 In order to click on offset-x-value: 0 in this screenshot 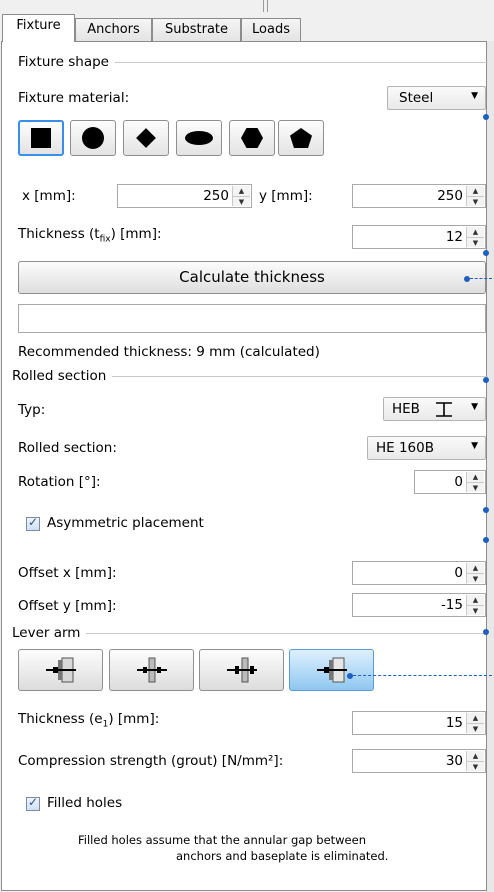, I will do `click(458, 573)`.